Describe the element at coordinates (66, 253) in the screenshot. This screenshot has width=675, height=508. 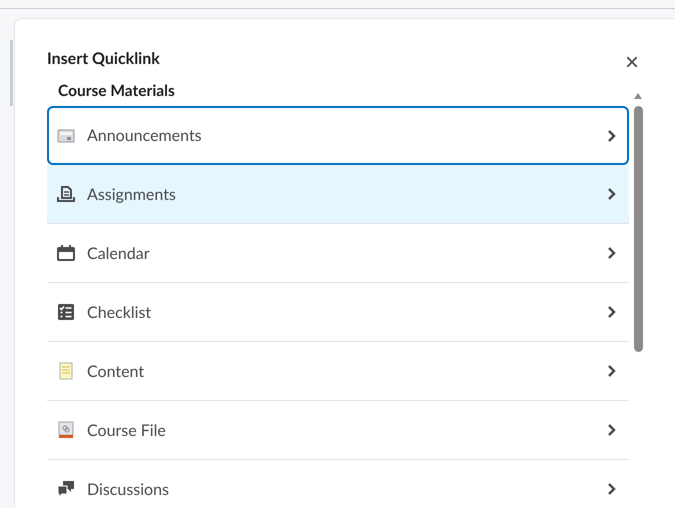
I see `calendar-icon` at that location.